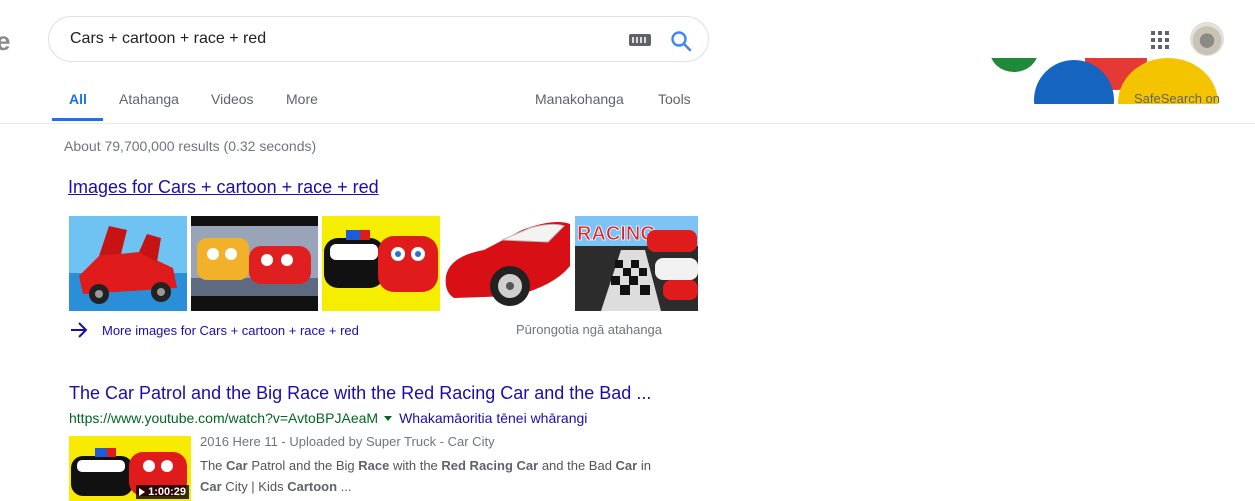 This screenshot has height=501, width=1255. What do you see at coordinates (302, 99) in the screenshot?
I see `tab-more: More` at bounding box center [302, 99].